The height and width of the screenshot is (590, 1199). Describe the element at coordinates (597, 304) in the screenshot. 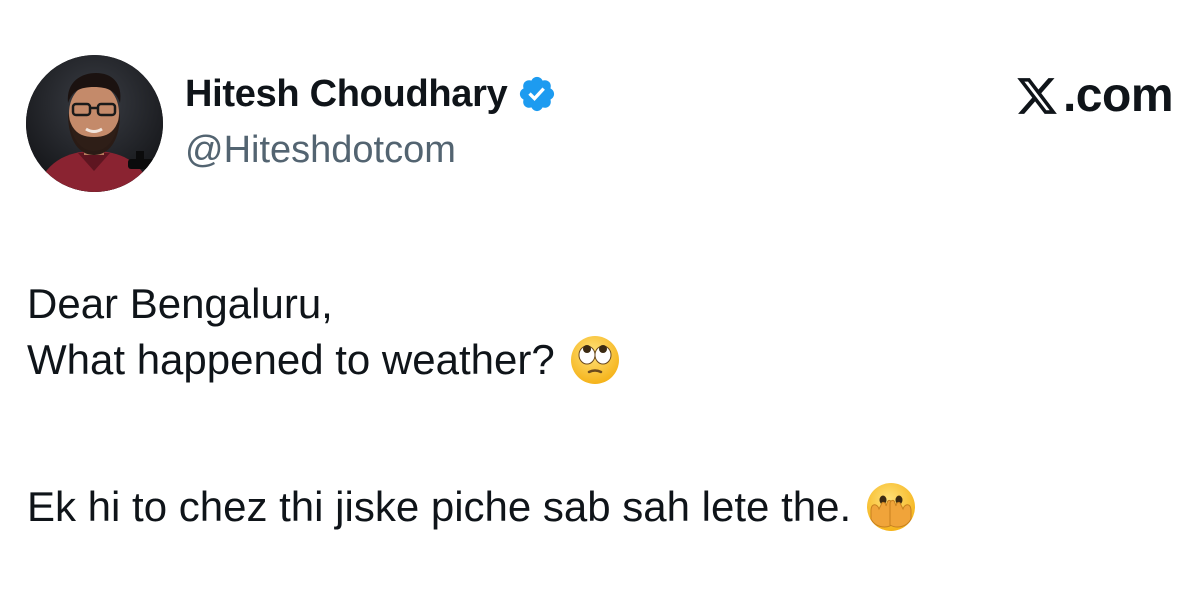

I see `tweet-line-1: Dear Bengaluru,` at that location.